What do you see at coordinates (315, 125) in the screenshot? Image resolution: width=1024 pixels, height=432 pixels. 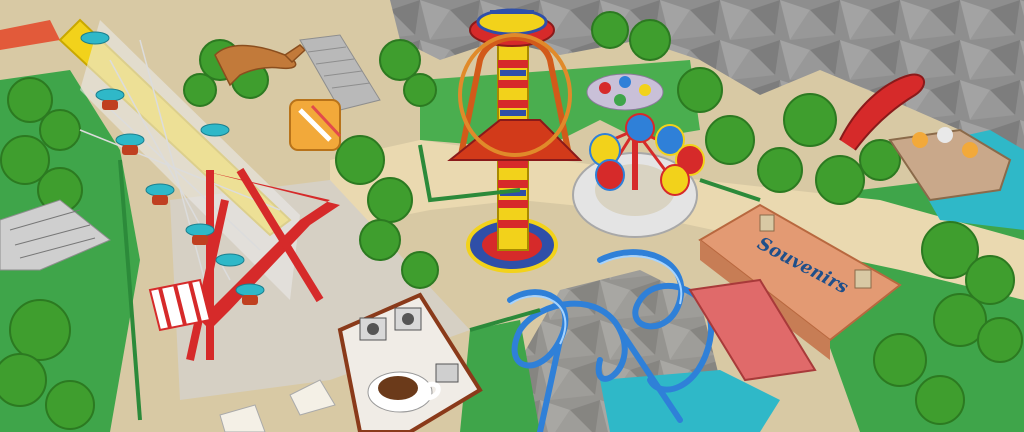 I see `waterslide` at bounding box center [315, 125].